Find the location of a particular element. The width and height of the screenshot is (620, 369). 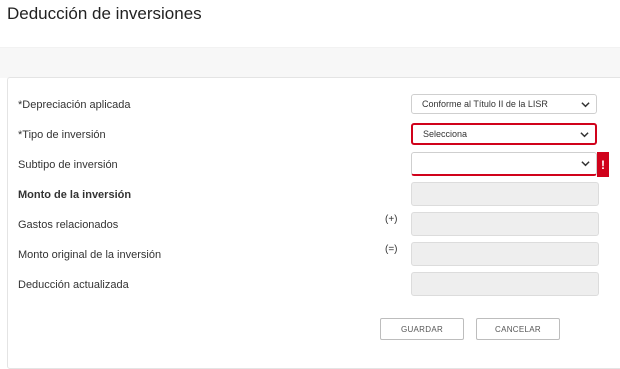

depreciacion-select: Conforme al Título II de la LISR is located at coordinates (504, 104).